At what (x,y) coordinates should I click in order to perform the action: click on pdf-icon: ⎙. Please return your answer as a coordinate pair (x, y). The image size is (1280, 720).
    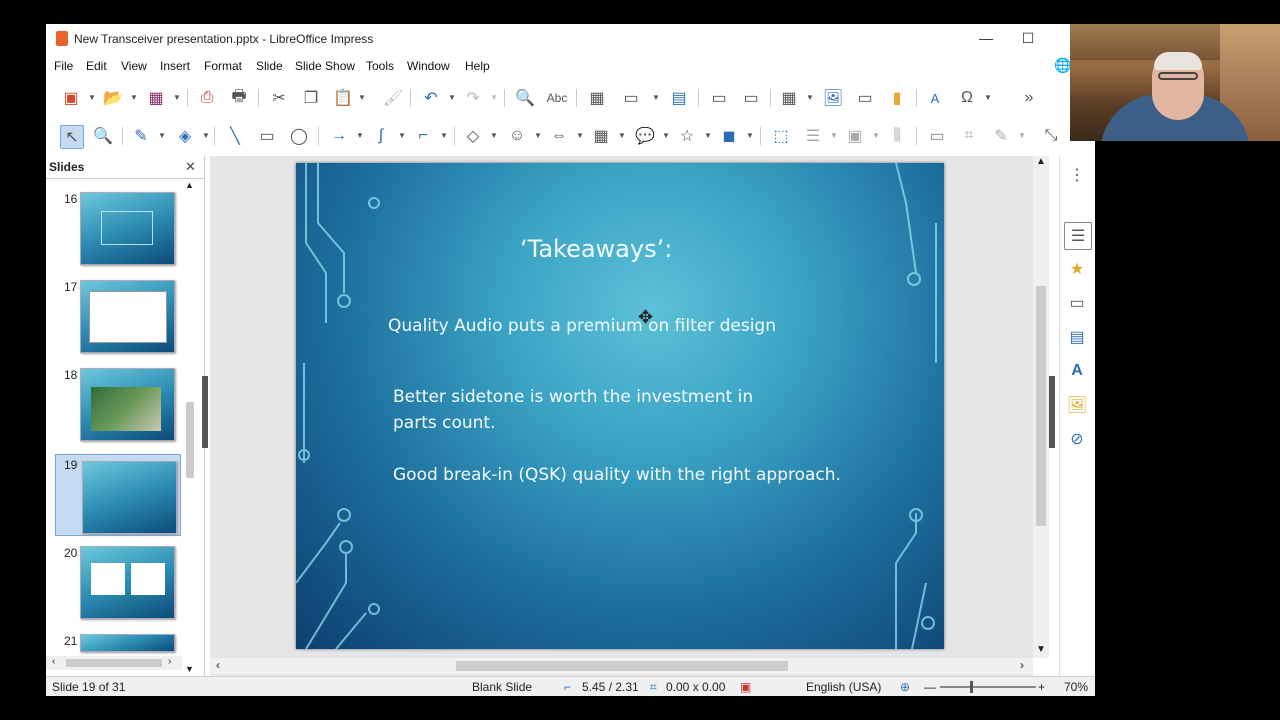
    Looking at the image, I should click on (207, 98).